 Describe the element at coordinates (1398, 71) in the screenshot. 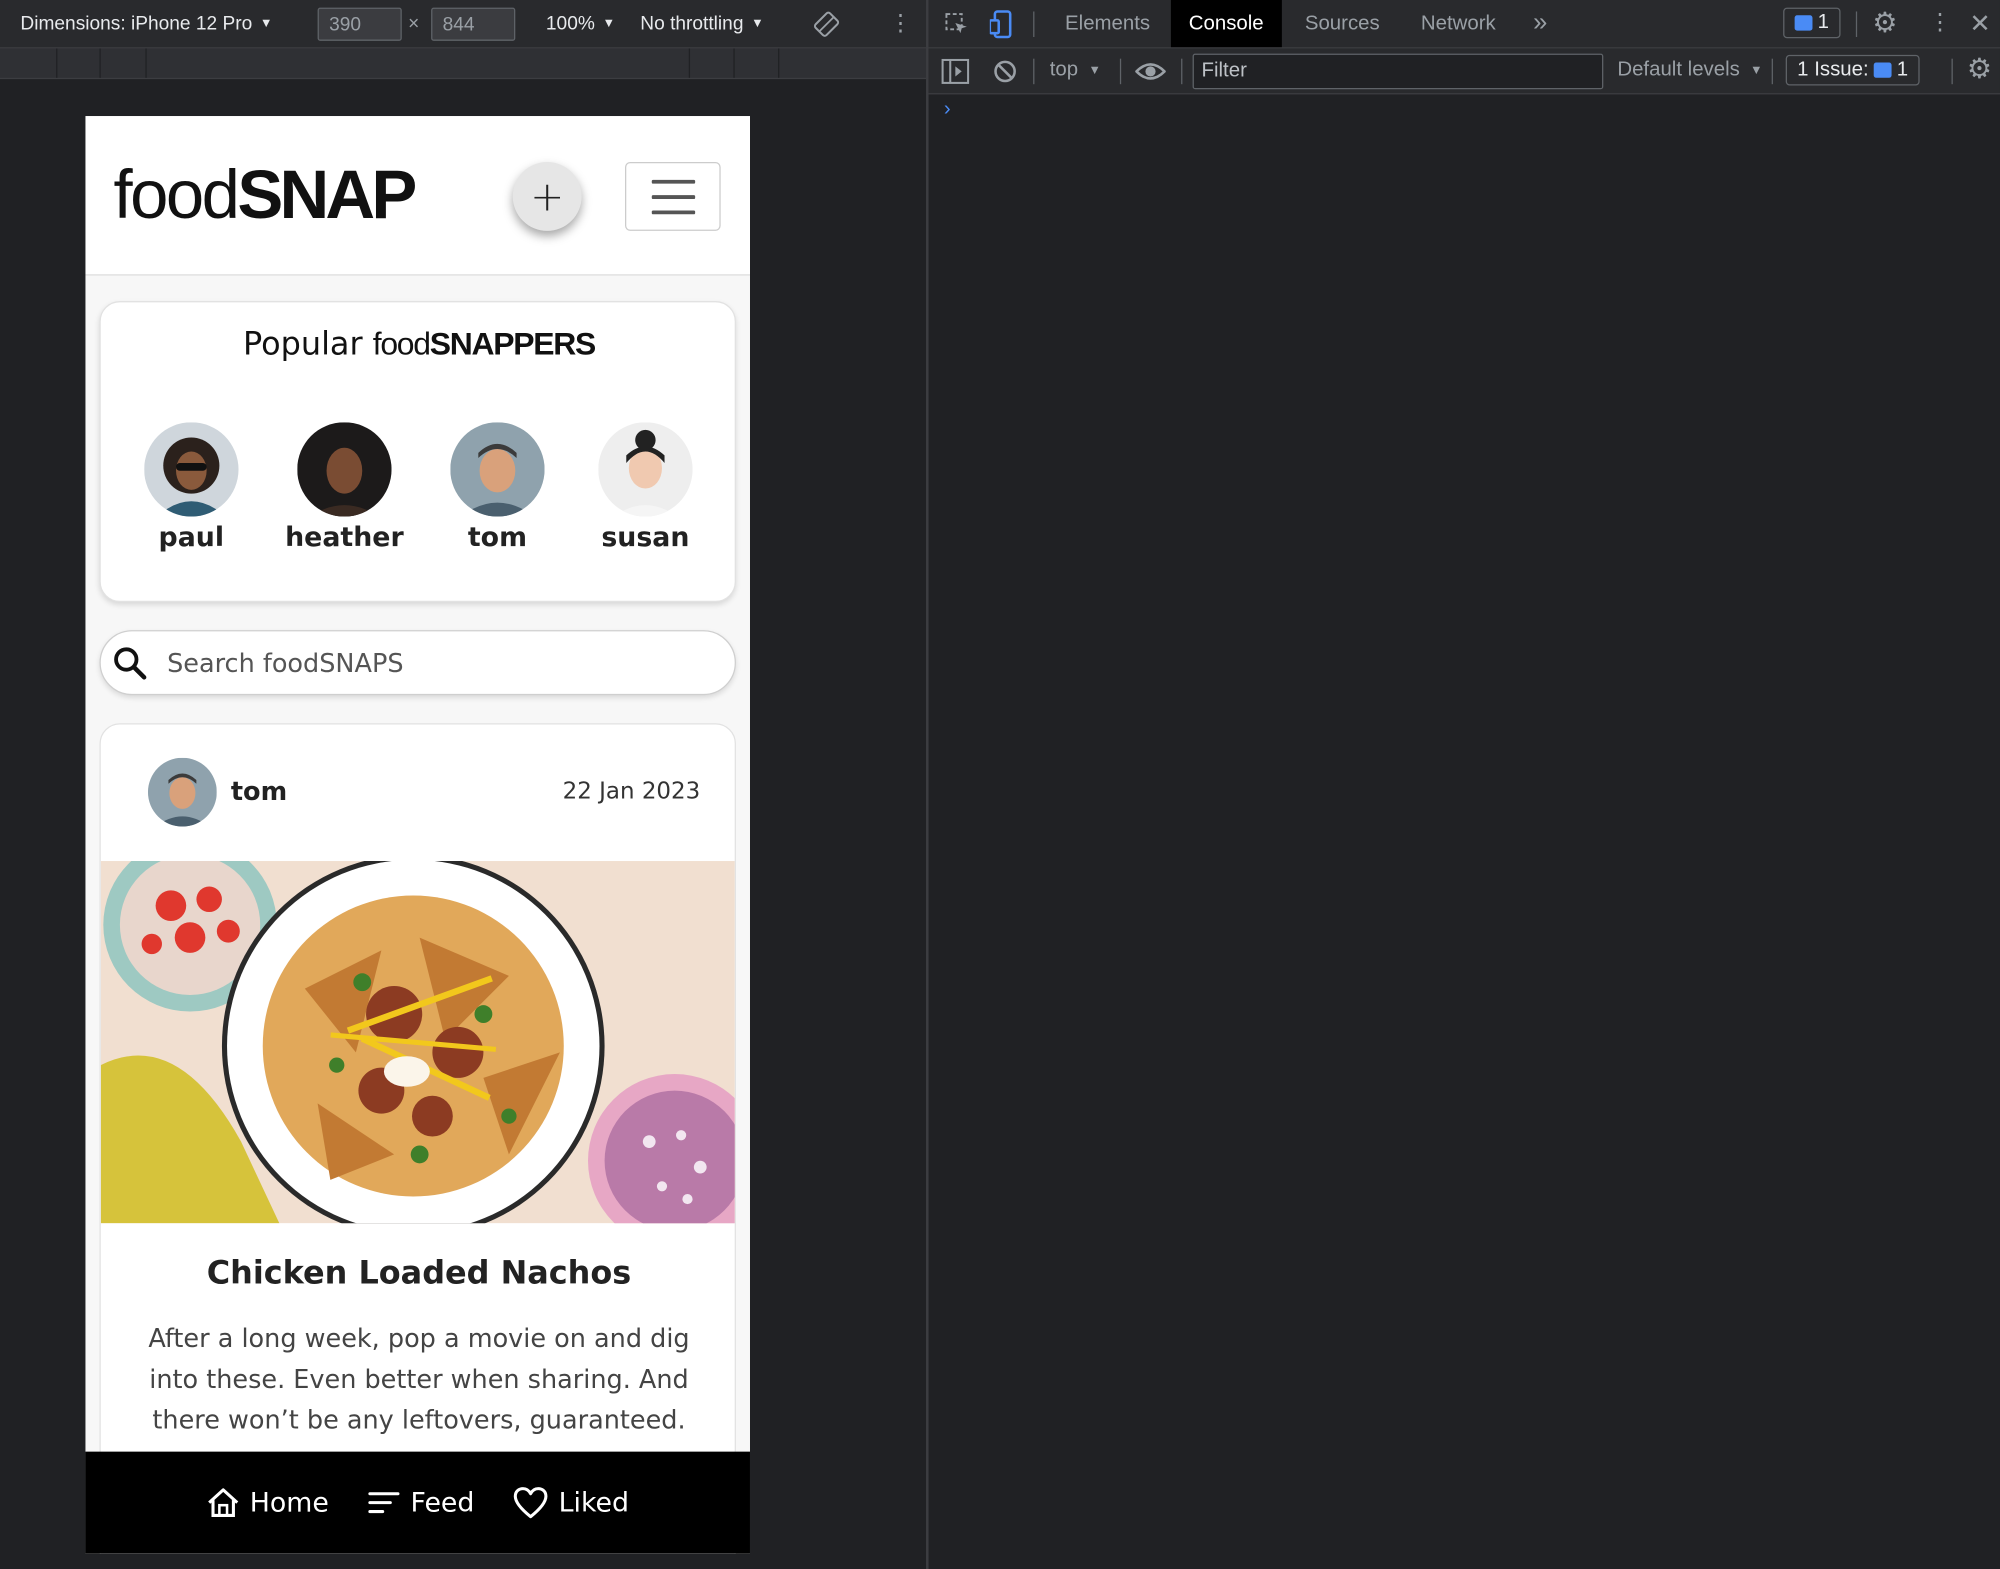

I see `filter-input` at that location.